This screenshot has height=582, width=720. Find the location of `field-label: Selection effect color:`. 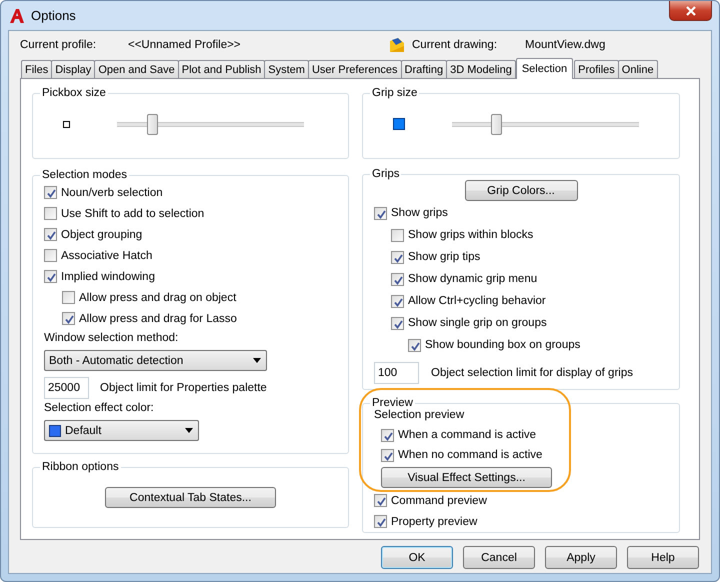

field-label: Selection effect color: is located at coordinates (99, 409).